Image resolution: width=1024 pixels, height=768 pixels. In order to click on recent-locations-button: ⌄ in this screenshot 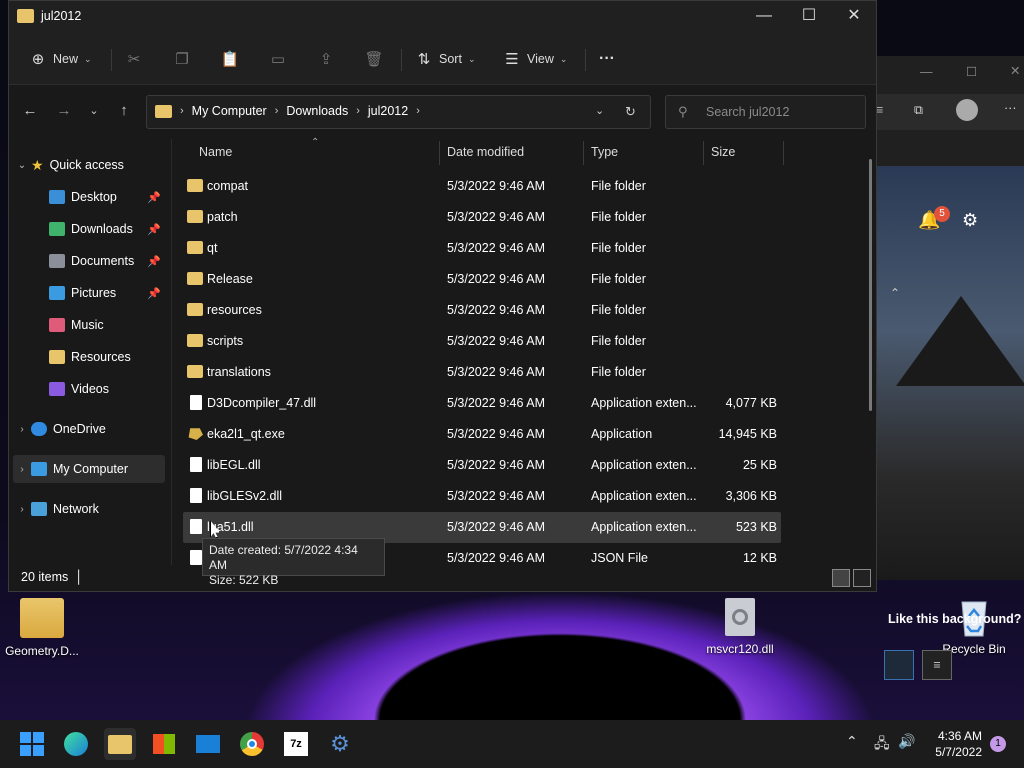, I will do `click(94, 111)`.